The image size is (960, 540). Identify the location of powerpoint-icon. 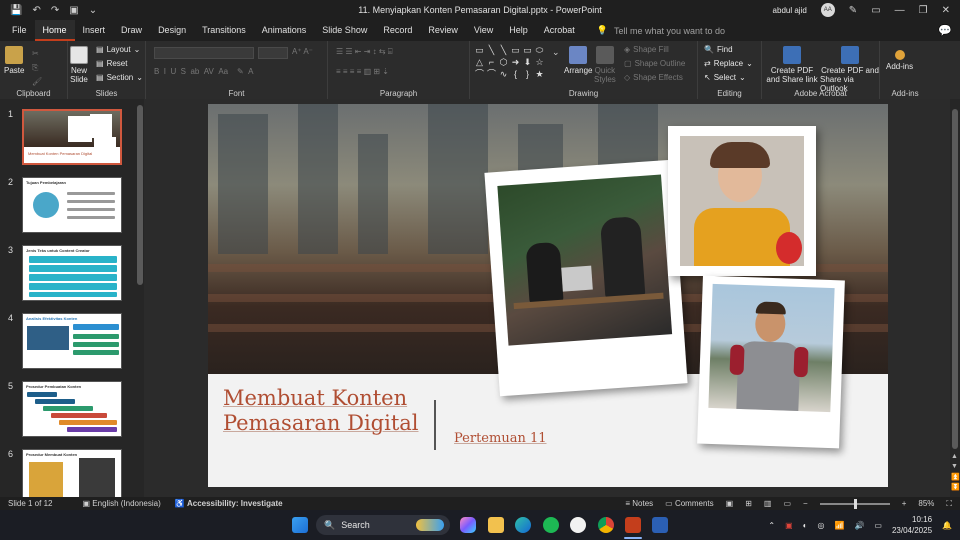
(633, 525).